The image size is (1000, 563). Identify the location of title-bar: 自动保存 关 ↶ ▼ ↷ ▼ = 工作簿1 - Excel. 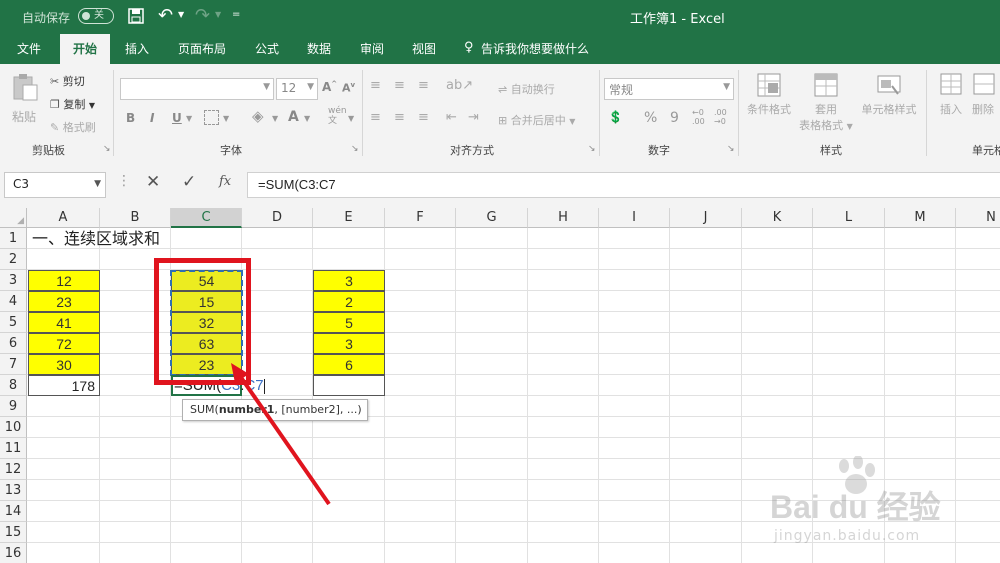
(500, 17).